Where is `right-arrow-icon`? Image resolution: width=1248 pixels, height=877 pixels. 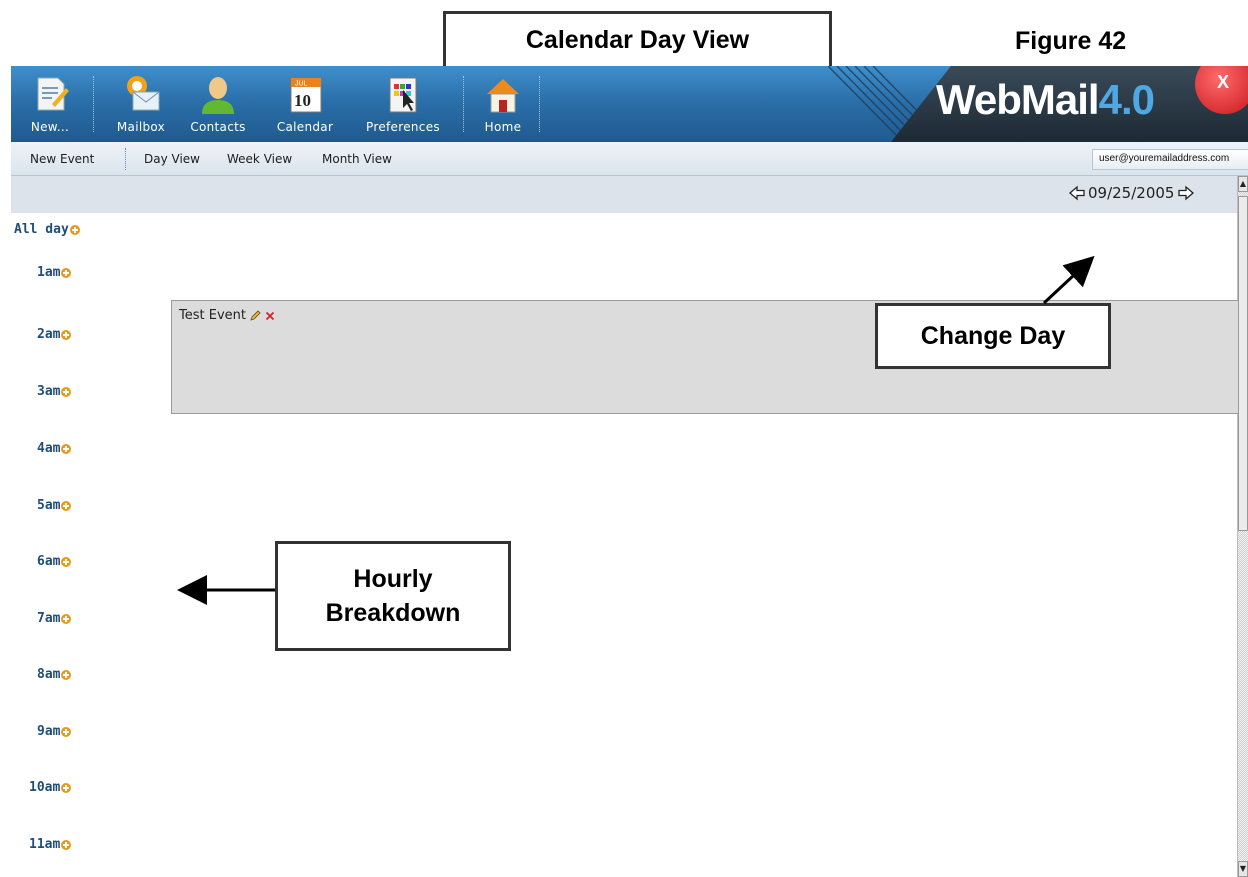
right-arrow-icon is located at coordinates (1186, 193).